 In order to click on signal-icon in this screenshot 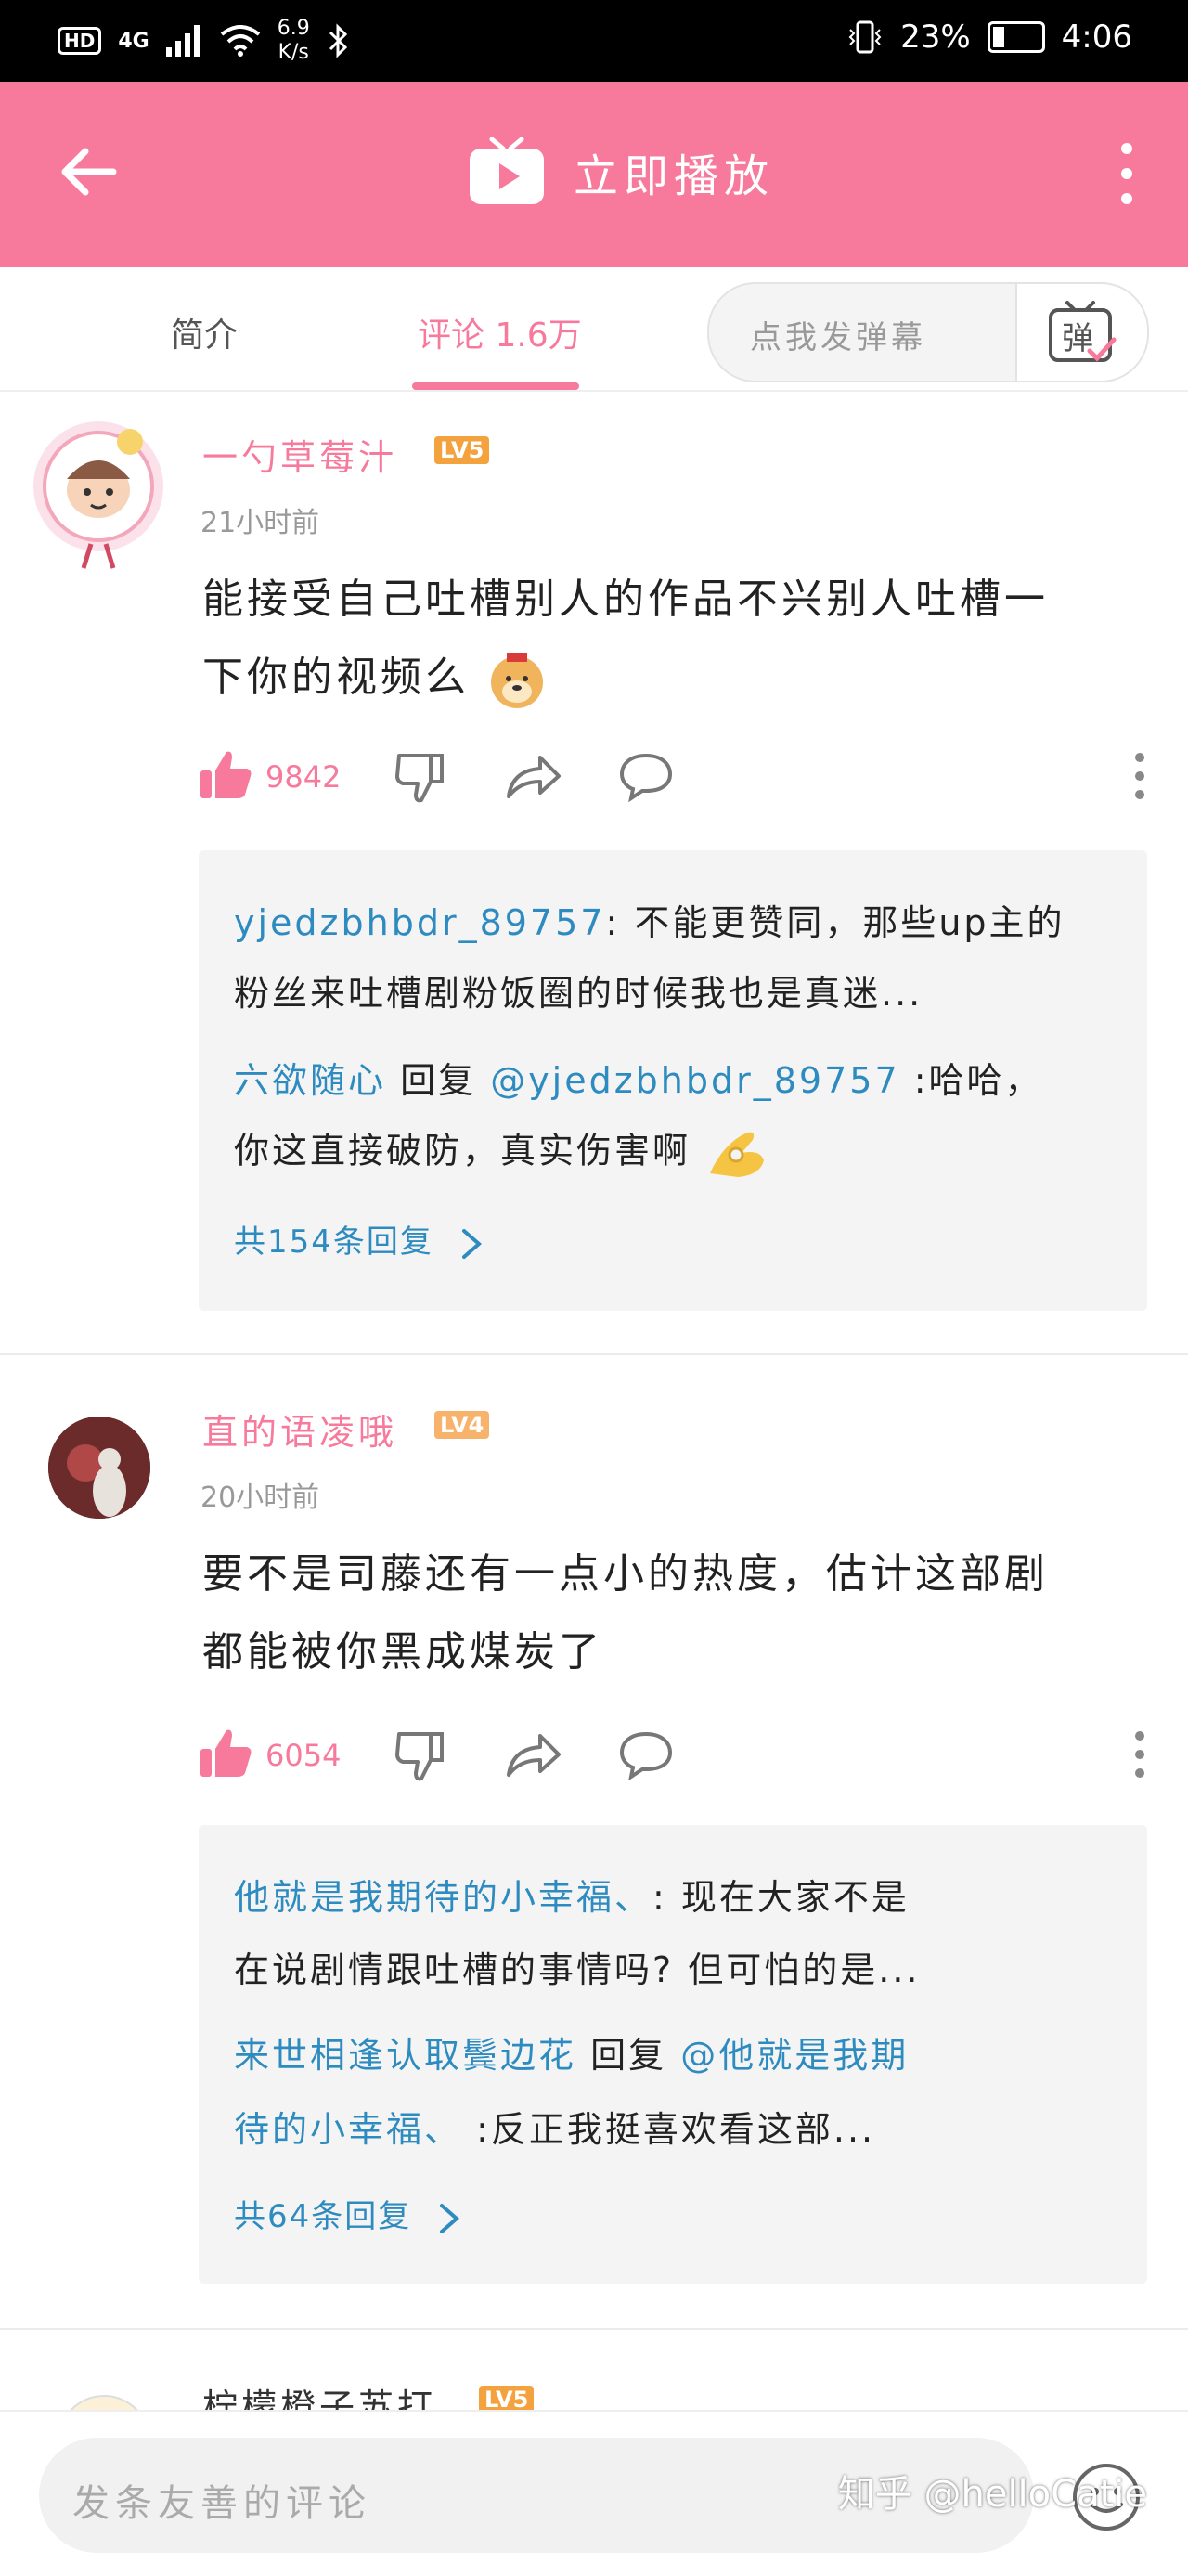, I will do `click(182, 41)`.